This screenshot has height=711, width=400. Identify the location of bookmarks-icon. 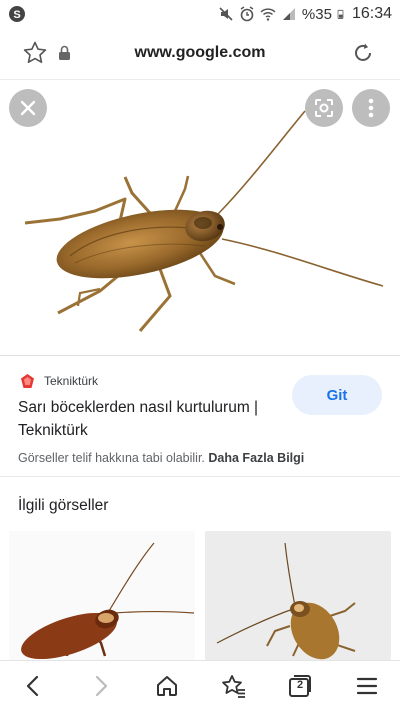
(233, 686).